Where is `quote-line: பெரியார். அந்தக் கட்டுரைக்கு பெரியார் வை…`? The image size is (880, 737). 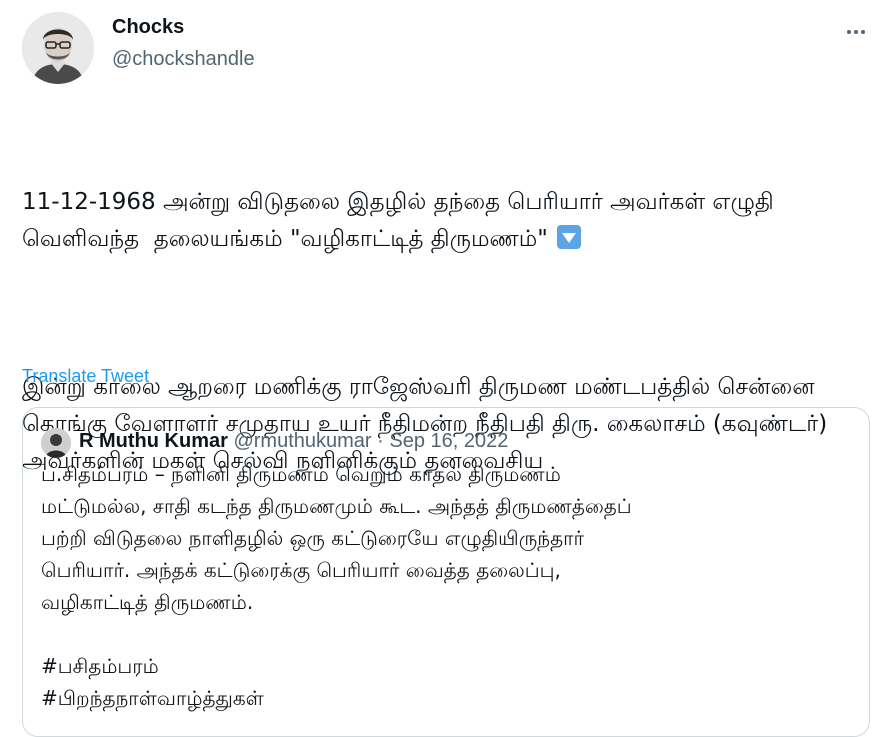 quote-line: பெரியார். அந்தக் கட்டுரைக்கு பெரியார் வை… is located at coordinates (301, 570).